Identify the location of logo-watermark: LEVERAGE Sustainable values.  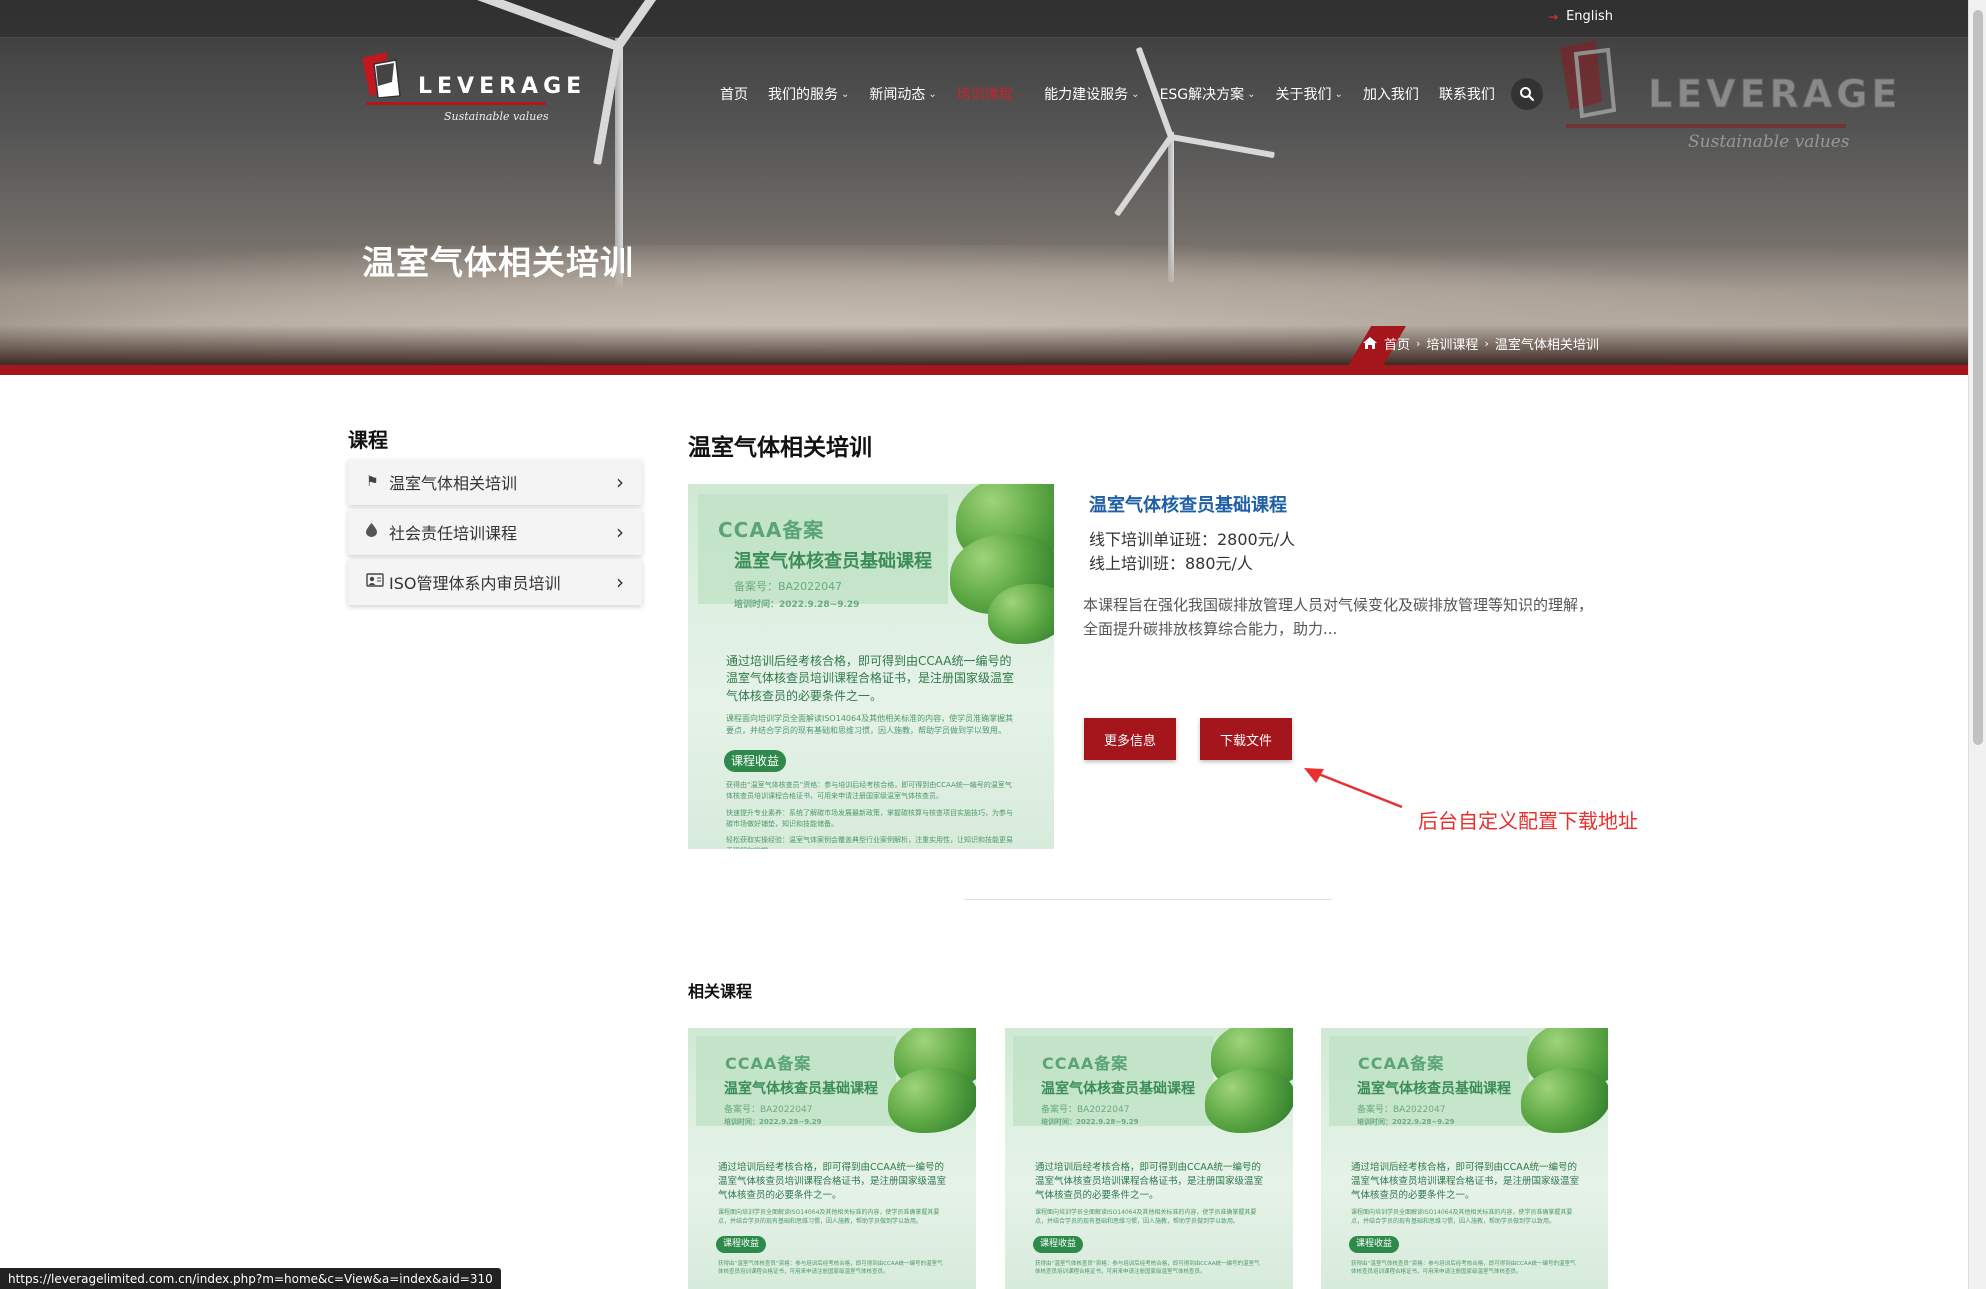
(1727, 100).